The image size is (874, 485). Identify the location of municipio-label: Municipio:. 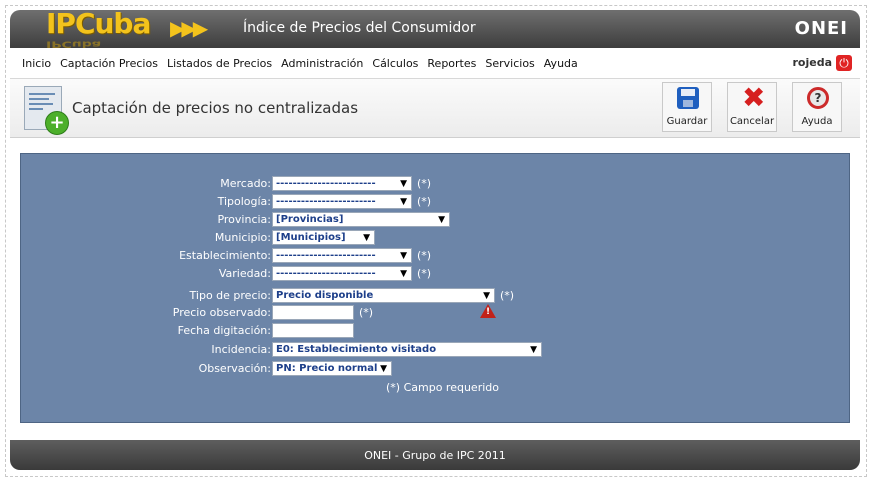
(242, 237).